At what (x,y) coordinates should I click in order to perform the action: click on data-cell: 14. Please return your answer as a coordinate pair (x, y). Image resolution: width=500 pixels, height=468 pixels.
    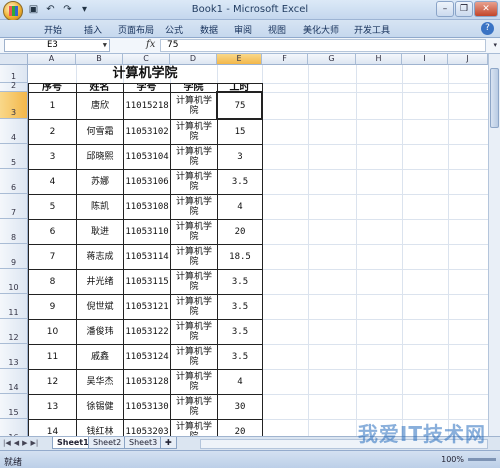
    Looking at the image, I should click on (52, 428).